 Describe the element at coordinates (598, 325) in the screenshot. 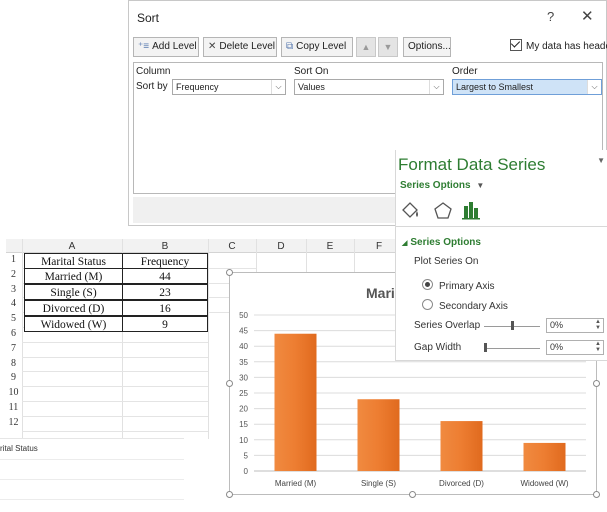

I see `spinner-arrows-icon: ▲ ▼` at that location.